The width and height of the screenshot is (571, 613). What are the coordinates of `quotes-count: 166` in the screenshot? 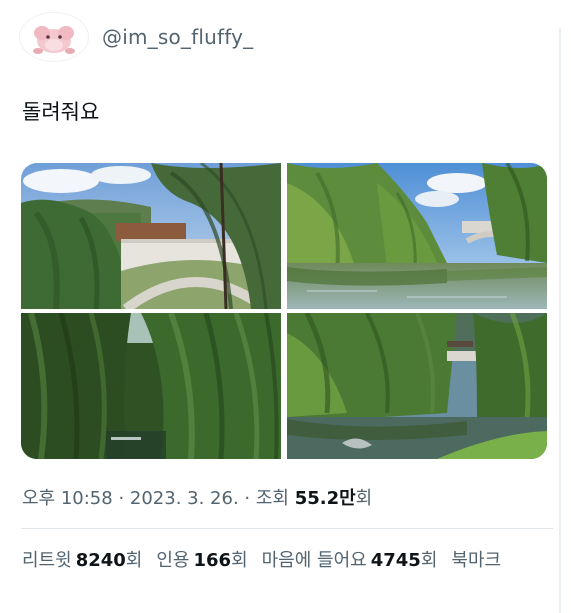 It's located at (212, 560).